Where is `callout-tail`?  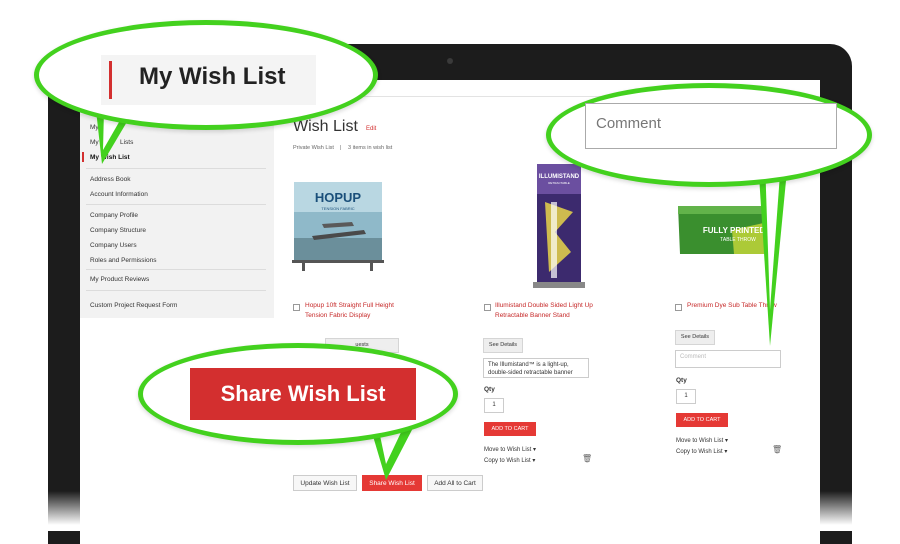 callout-tail is located at coordinates (773, 253).